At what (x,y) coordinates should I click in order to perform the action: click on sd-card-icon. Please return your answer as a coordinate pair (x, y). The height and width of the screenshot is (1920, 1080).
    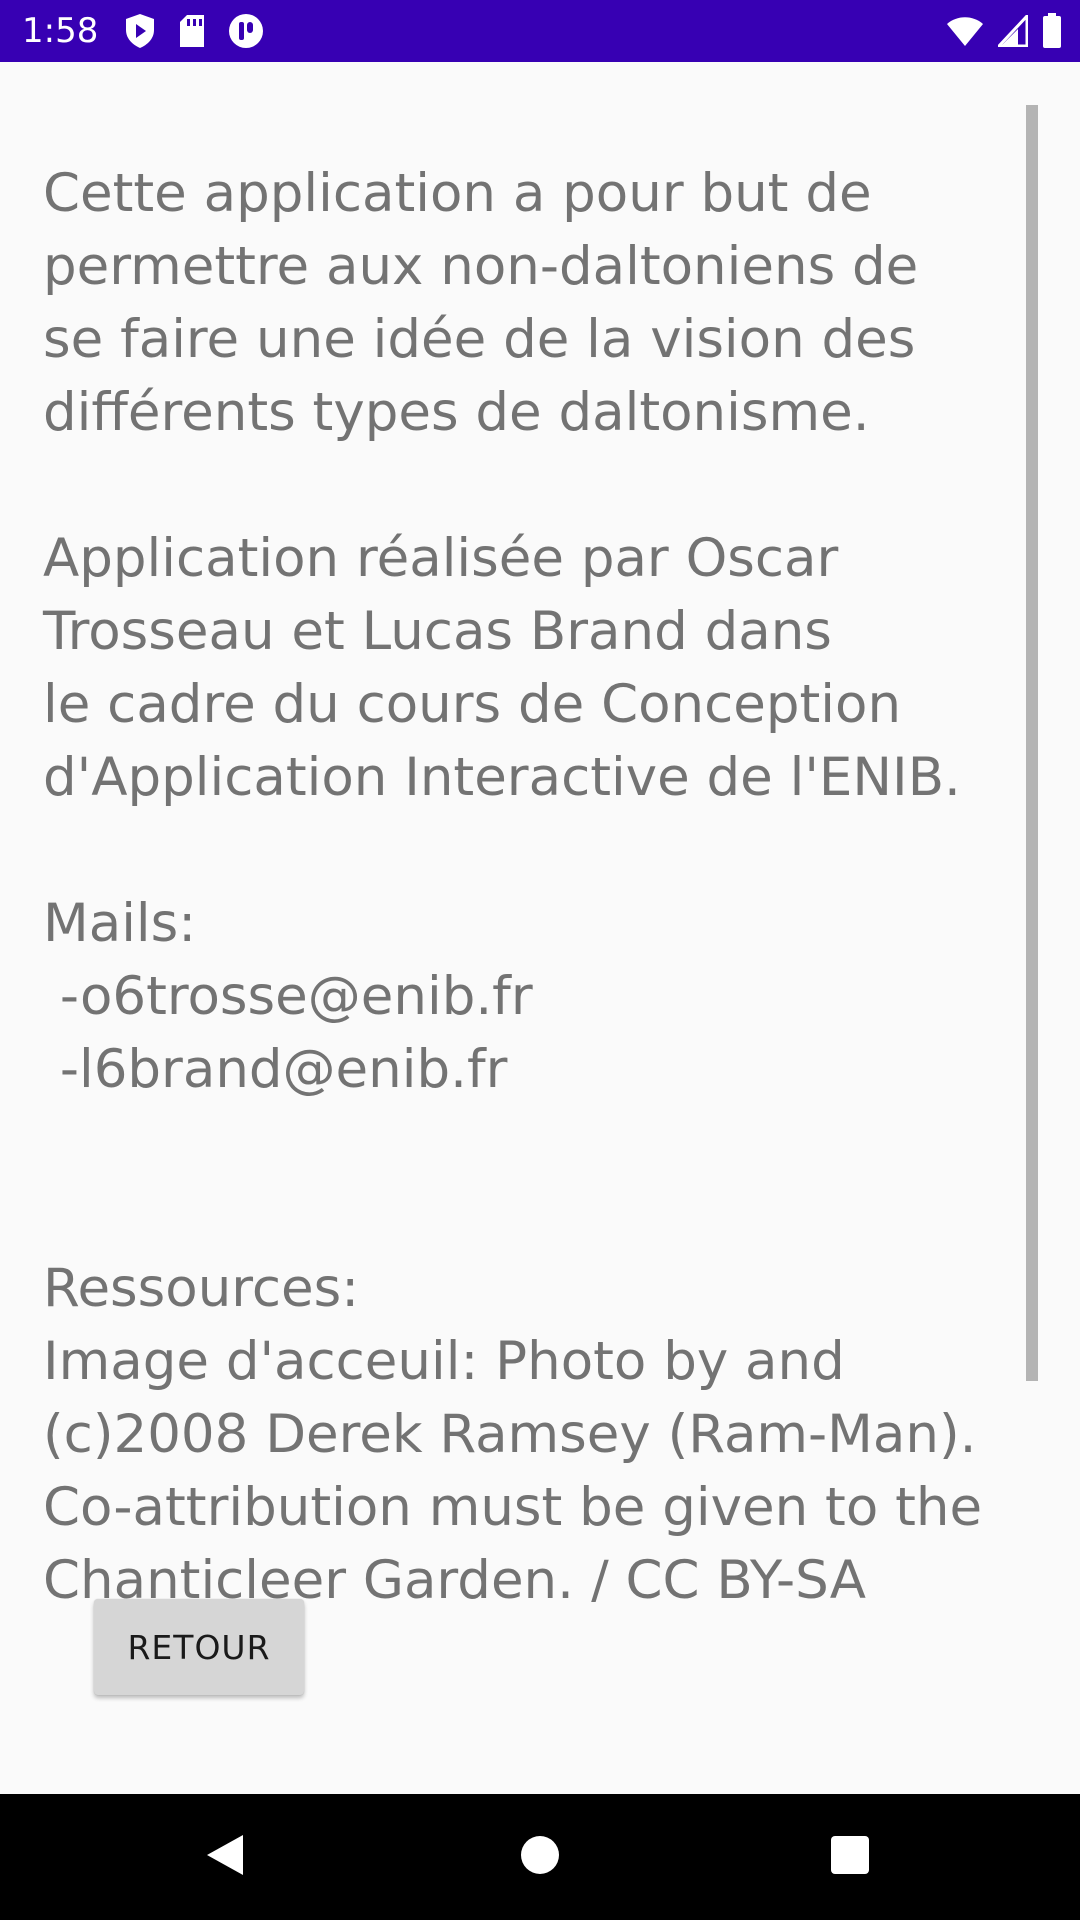
    Looking at the image, I should click on (192, 31).